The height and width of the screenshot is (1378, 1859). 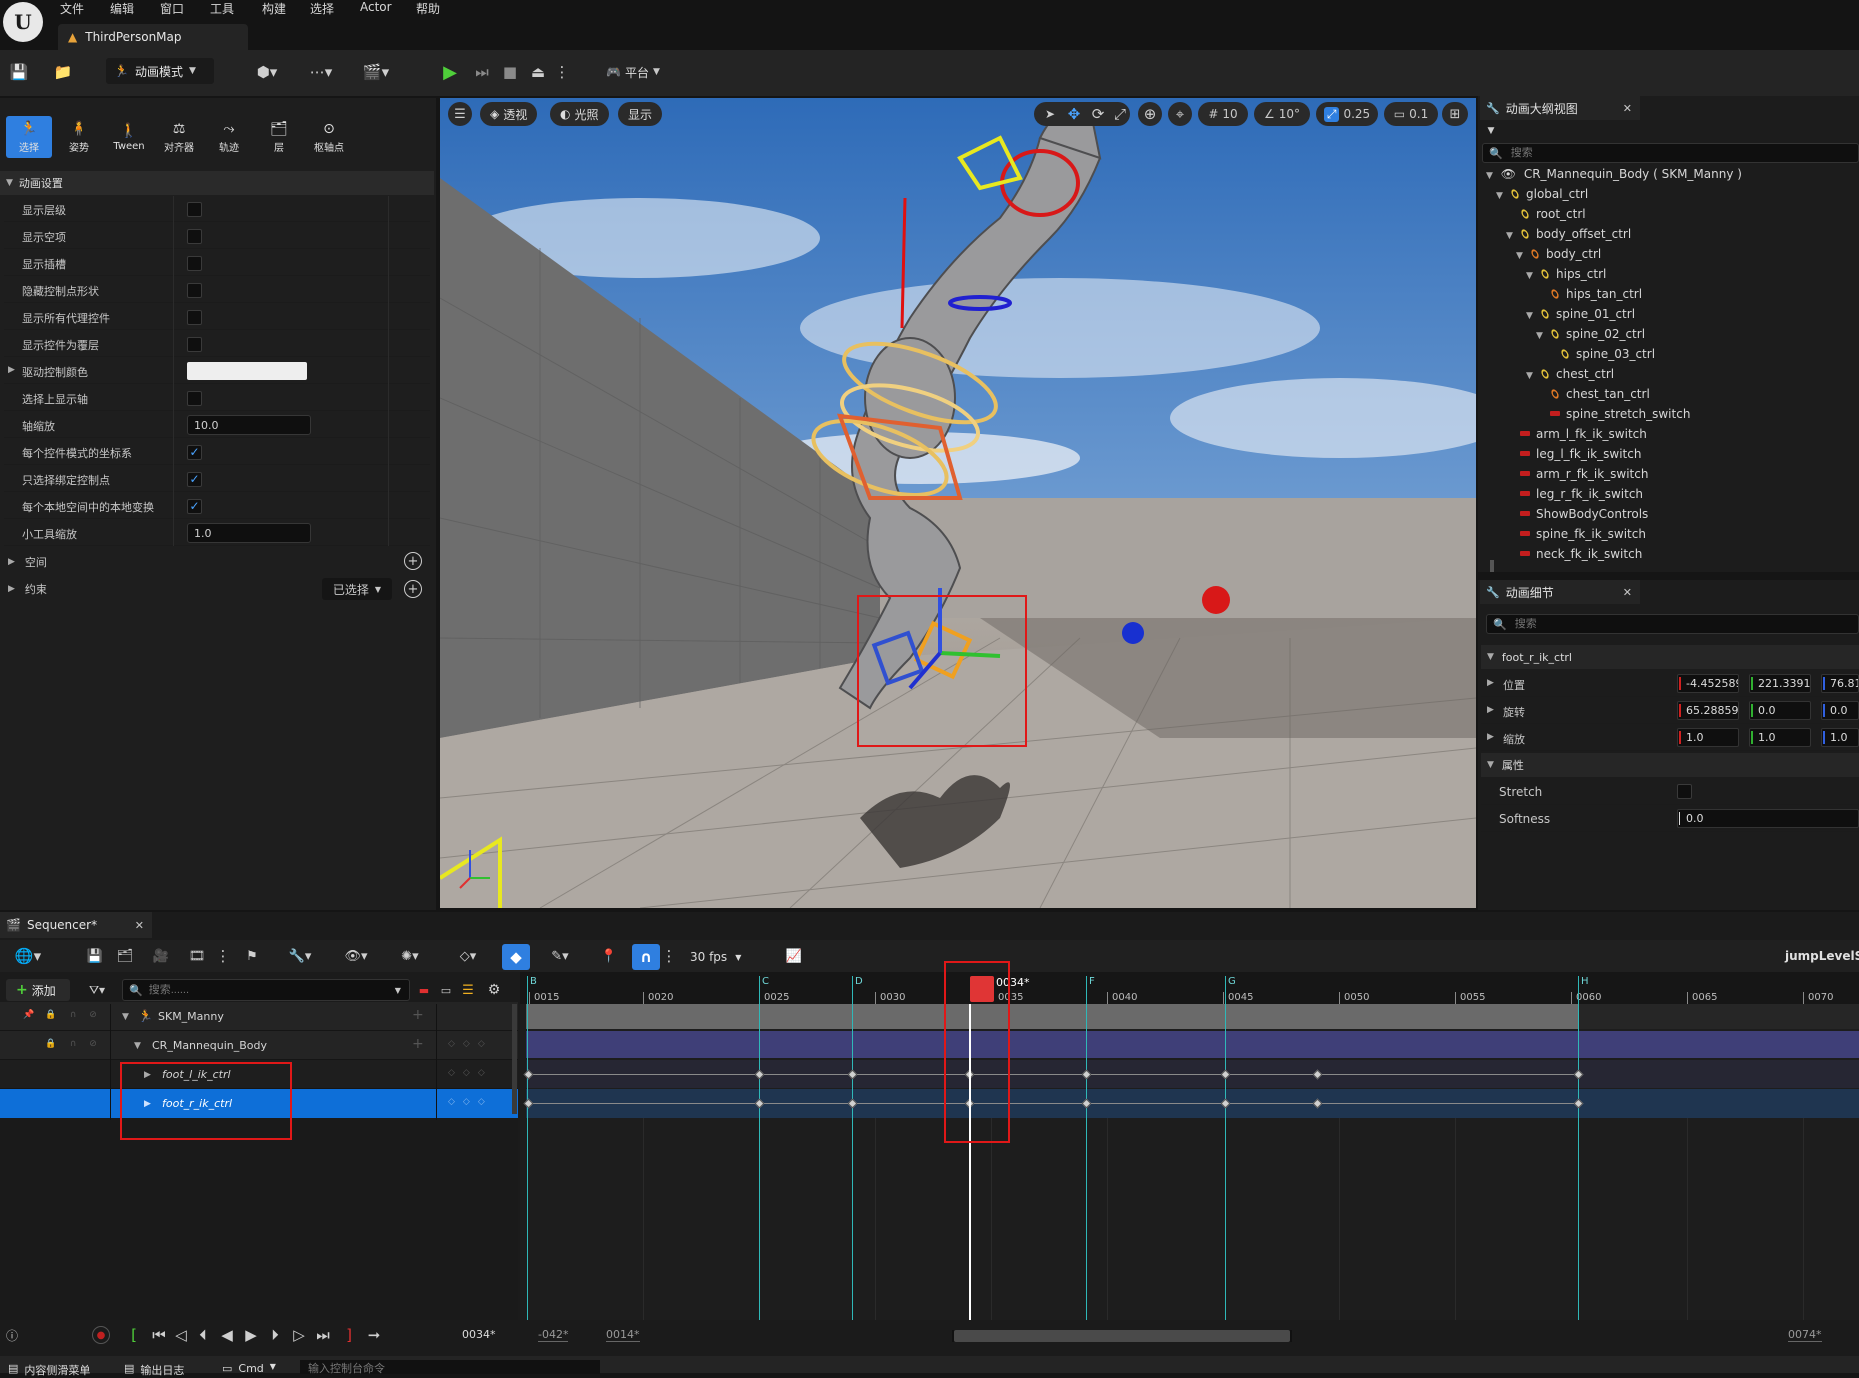 What do you see at coordinates (1223, 114) in the screenshot?
I see `grid-snap-button: #10` at bounding box center [1223, 114].